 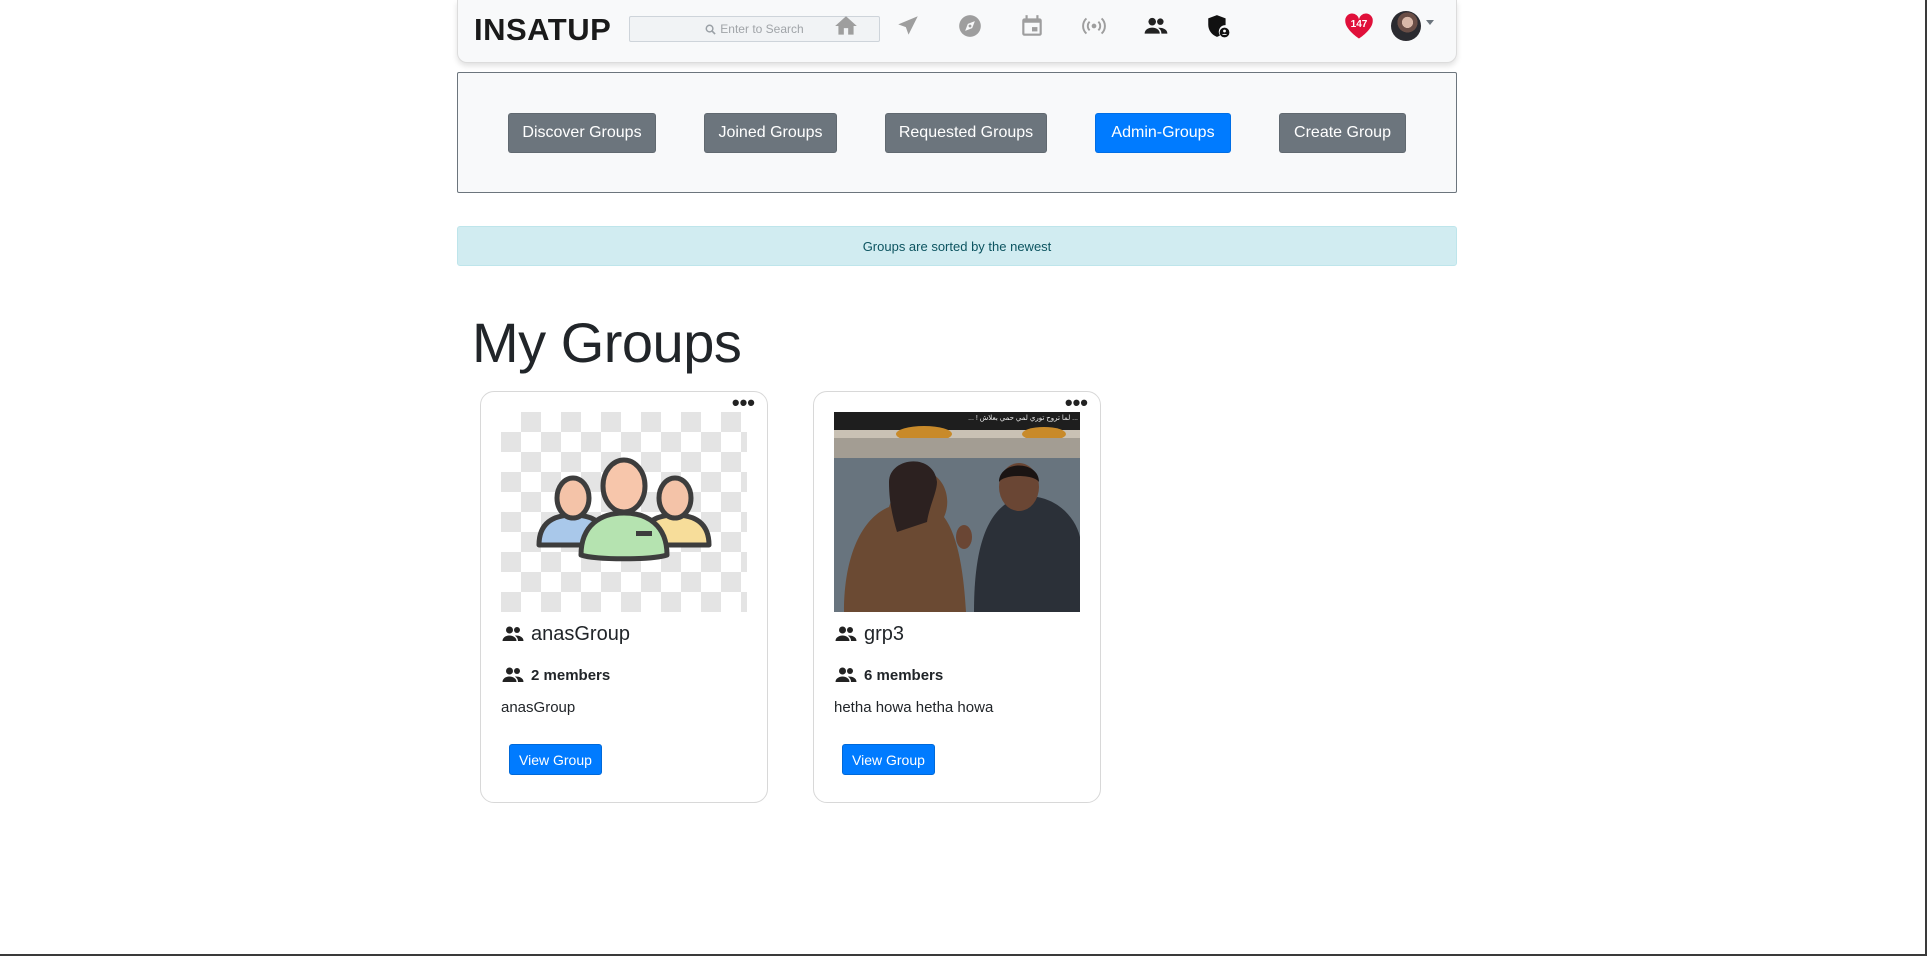 I want to click on groups-icon, so click(x=1156, y=26).